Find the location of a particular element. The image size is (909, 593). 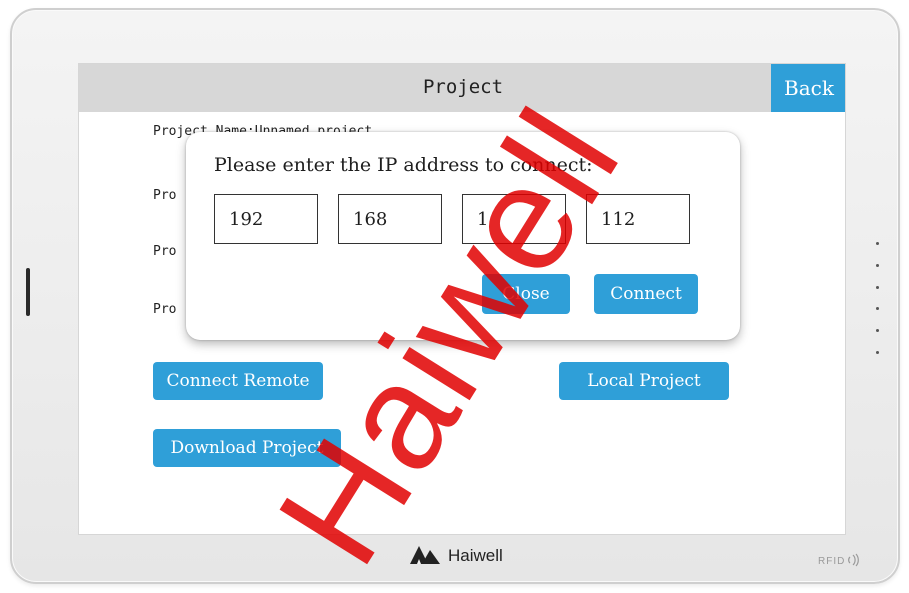

download-project-button: Download Project is located at coordinates (247, 448).